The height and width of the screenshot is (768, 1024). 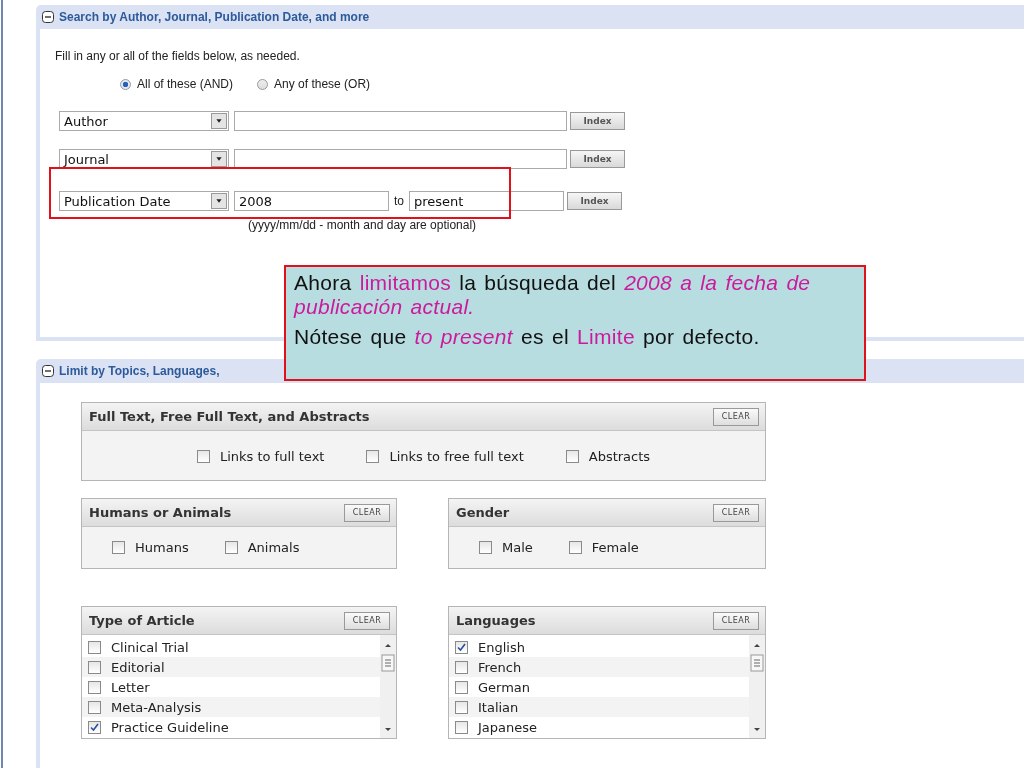 I want to click on option-label: Links to full text, so click(x=272, y=456).